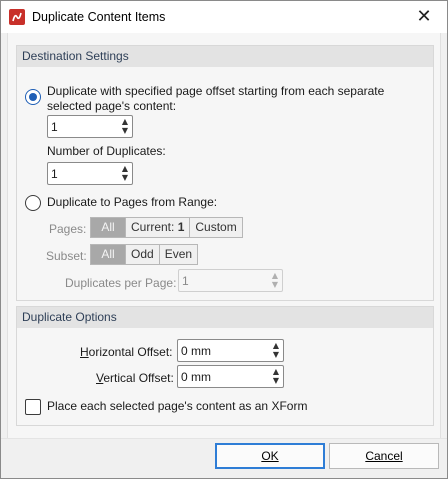  What do you see at coordinates (225, 317) in the screenshot?
I see `duplicate-options-header: Duplicate Options` at bounding box center [225, 317].